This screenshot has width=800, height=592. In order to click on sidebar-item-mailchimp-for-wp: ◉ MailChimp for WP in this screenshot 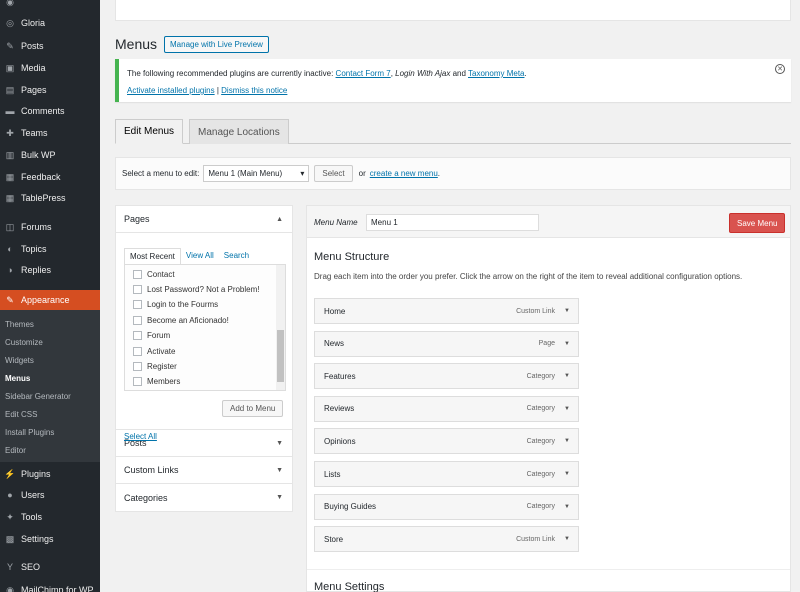, I will do `click(50, 586)`.